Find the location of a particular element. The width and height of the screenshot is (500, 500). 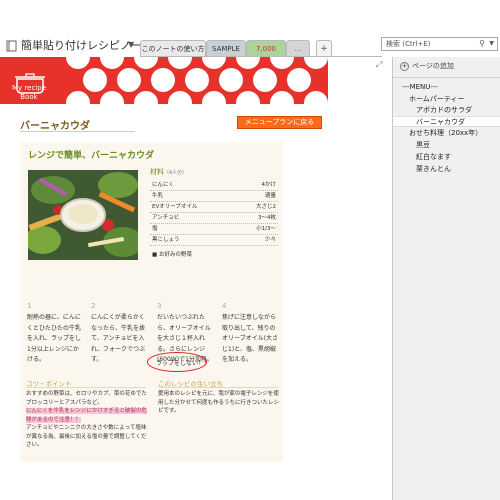

page-item-home-party: ホームパーティー is located at coordinates (436, 99).